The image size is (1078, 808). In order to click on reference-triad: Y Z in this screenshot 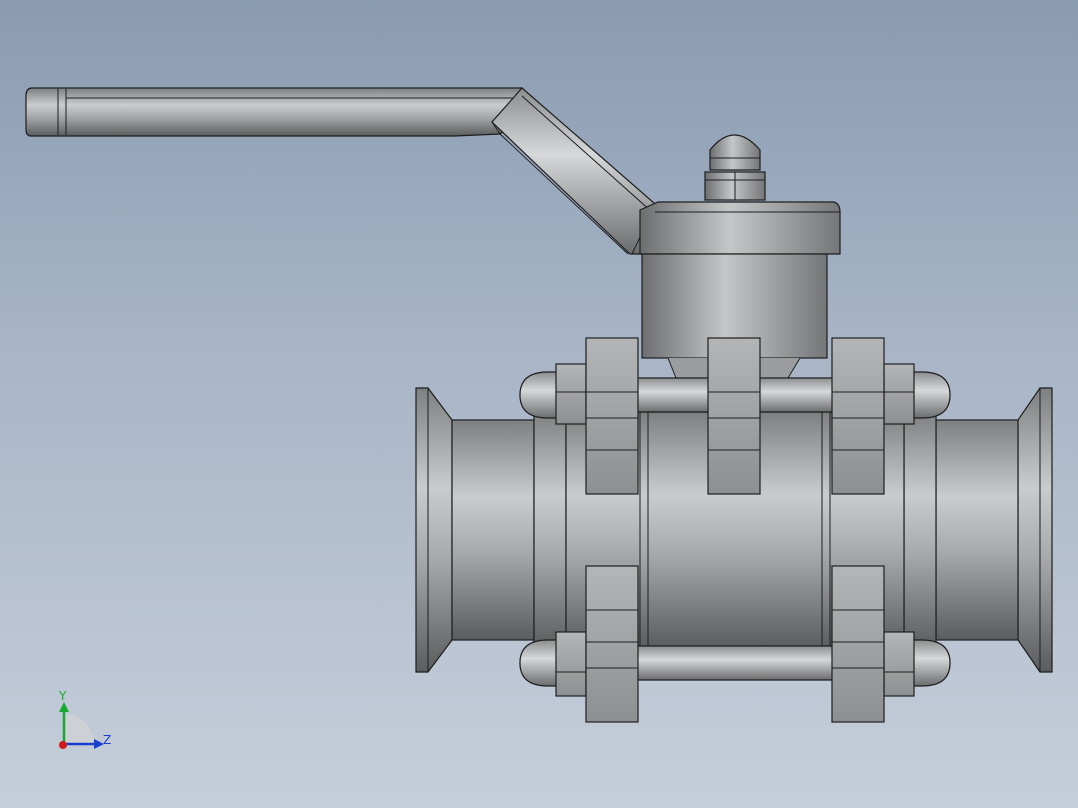, I will do `click(84, 719)`.